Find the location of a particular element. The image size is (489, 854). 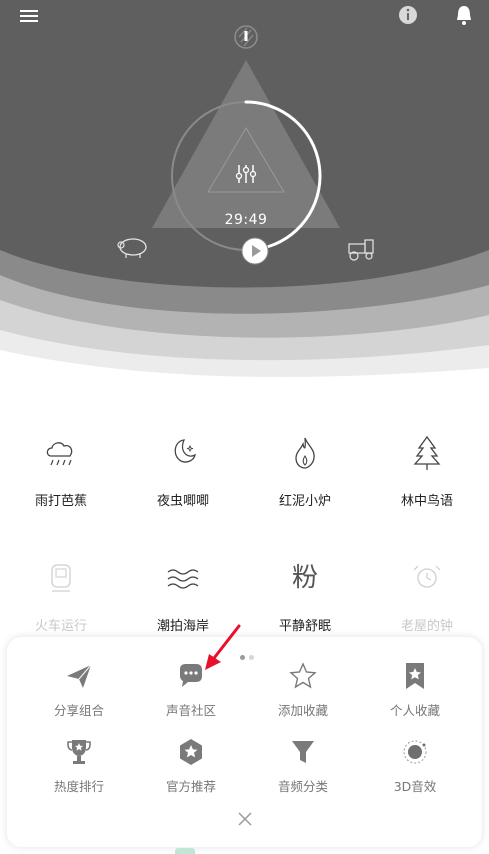

audio-category-button: 音频分类 is located at coordinates (303, 767).